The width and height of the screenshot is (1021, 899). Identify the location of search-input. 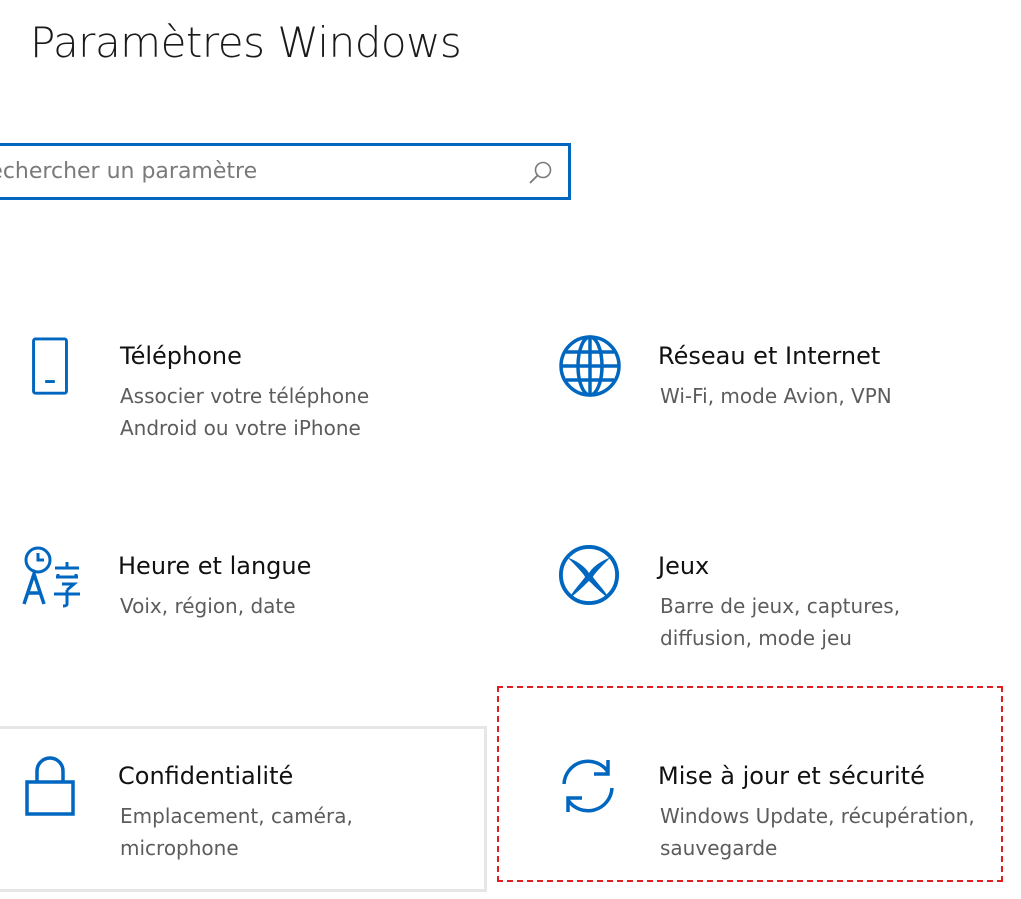
(256, 171).